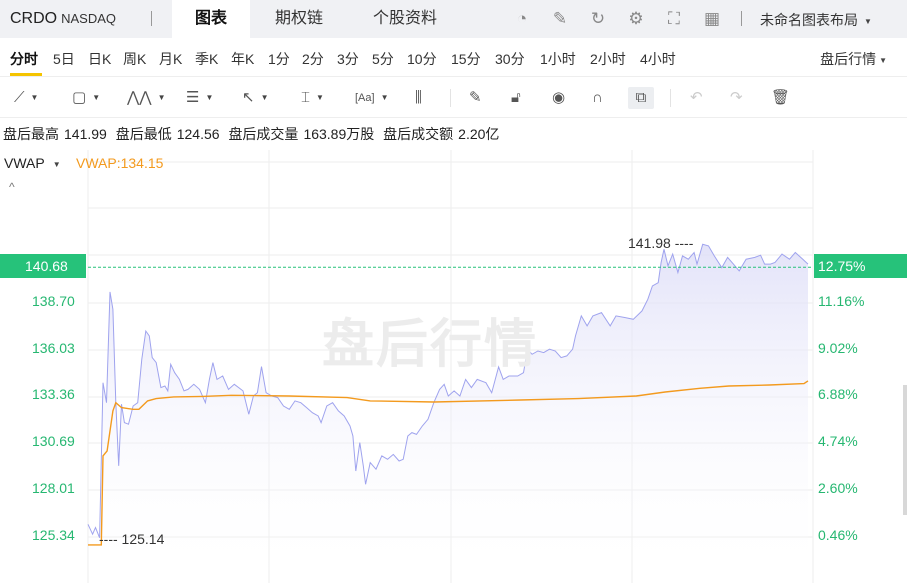 The width and height of the screenshot is (907, 583). I want to click on y-axis-right-label: 0.46%, so click(838, 535).